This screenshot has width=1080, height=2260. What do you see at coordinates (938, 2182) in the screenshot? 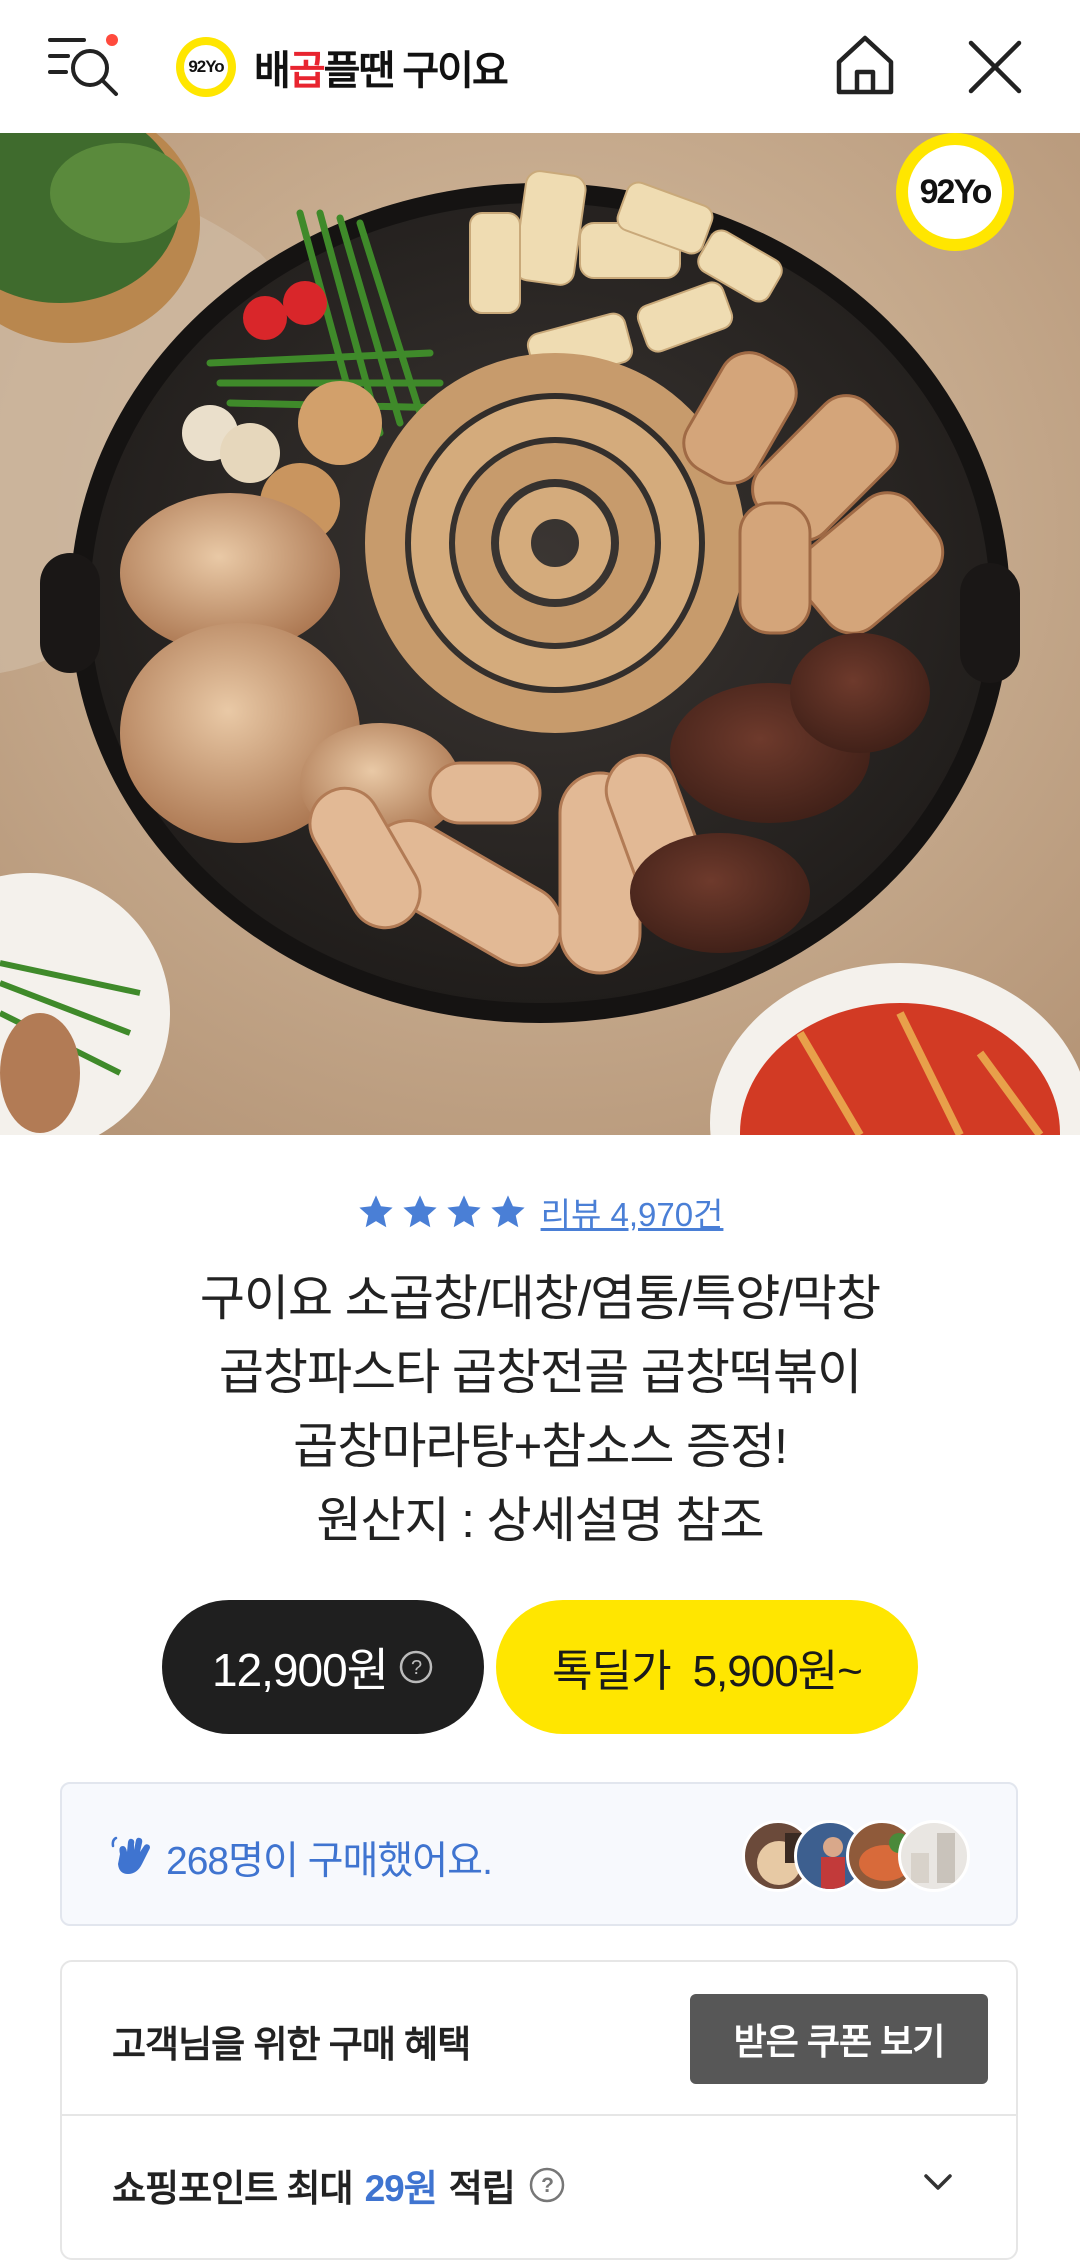
I see `chevron-down-icon` at bounding box center [938, 2182].